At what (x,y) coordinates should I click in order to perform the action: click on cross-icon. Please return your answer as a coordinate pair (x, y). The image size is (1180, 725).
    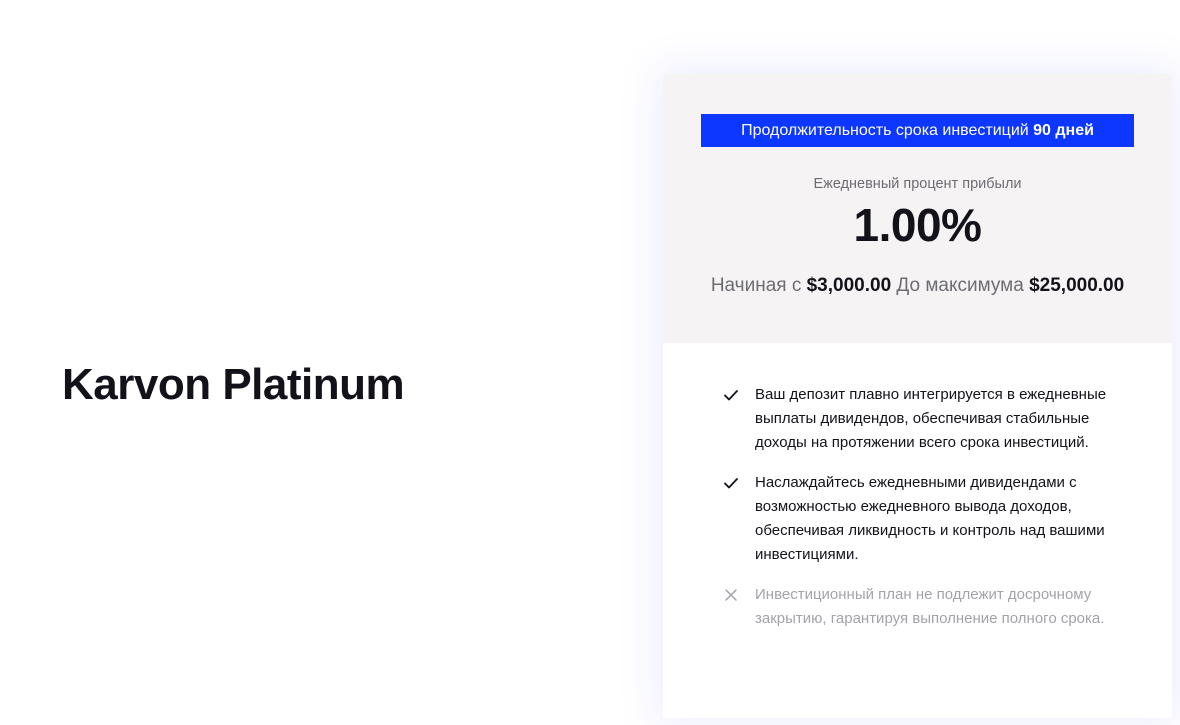
    Looking at the image, I should click on (731, 595).